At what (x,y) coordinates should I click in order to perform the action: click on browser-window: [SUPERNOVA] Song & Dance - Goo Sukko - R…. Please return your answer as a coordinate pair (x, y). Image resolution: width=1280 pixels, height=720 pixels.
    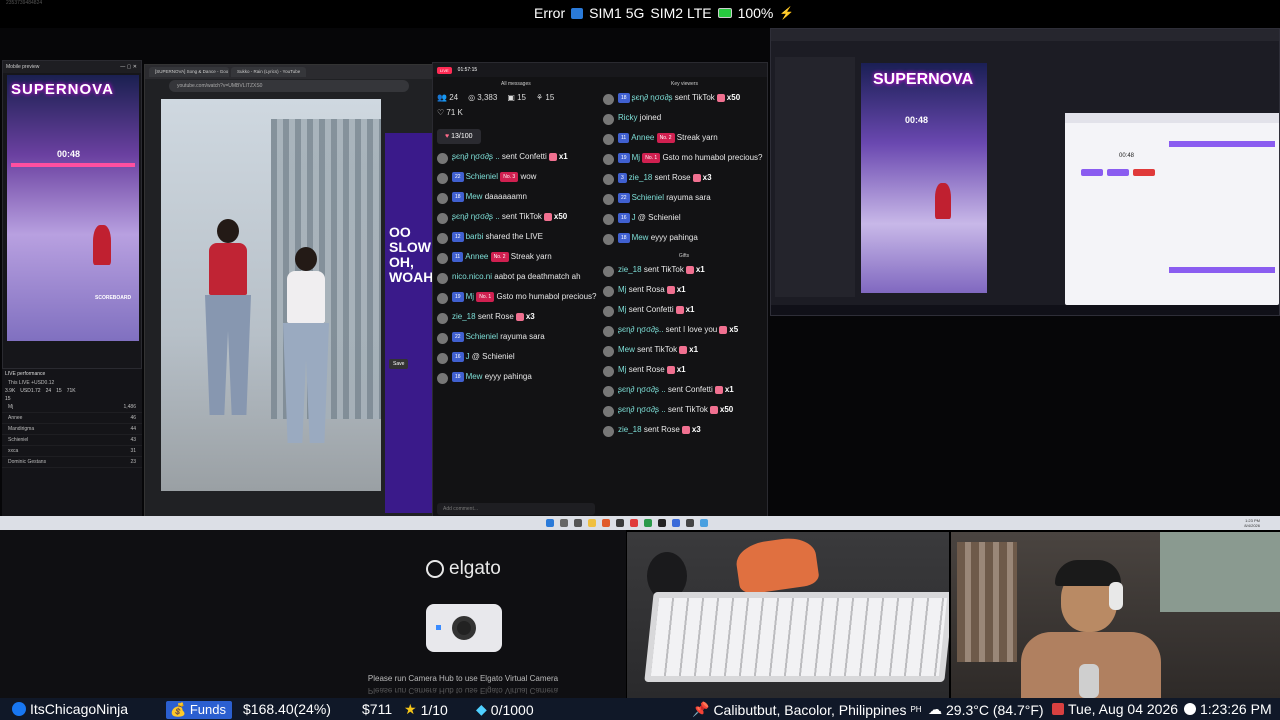
    Looking at the image, I should click on (289, 290).